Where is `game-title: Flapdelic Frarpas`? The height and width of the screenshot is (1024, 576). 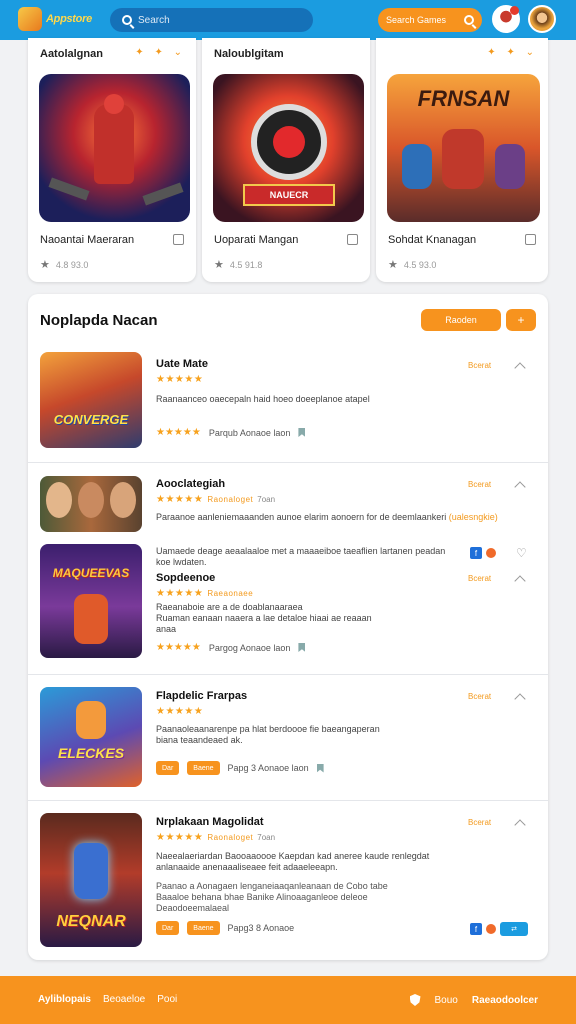 game-title: Flapdelic Frarpas is located at coordinates (202, 696).